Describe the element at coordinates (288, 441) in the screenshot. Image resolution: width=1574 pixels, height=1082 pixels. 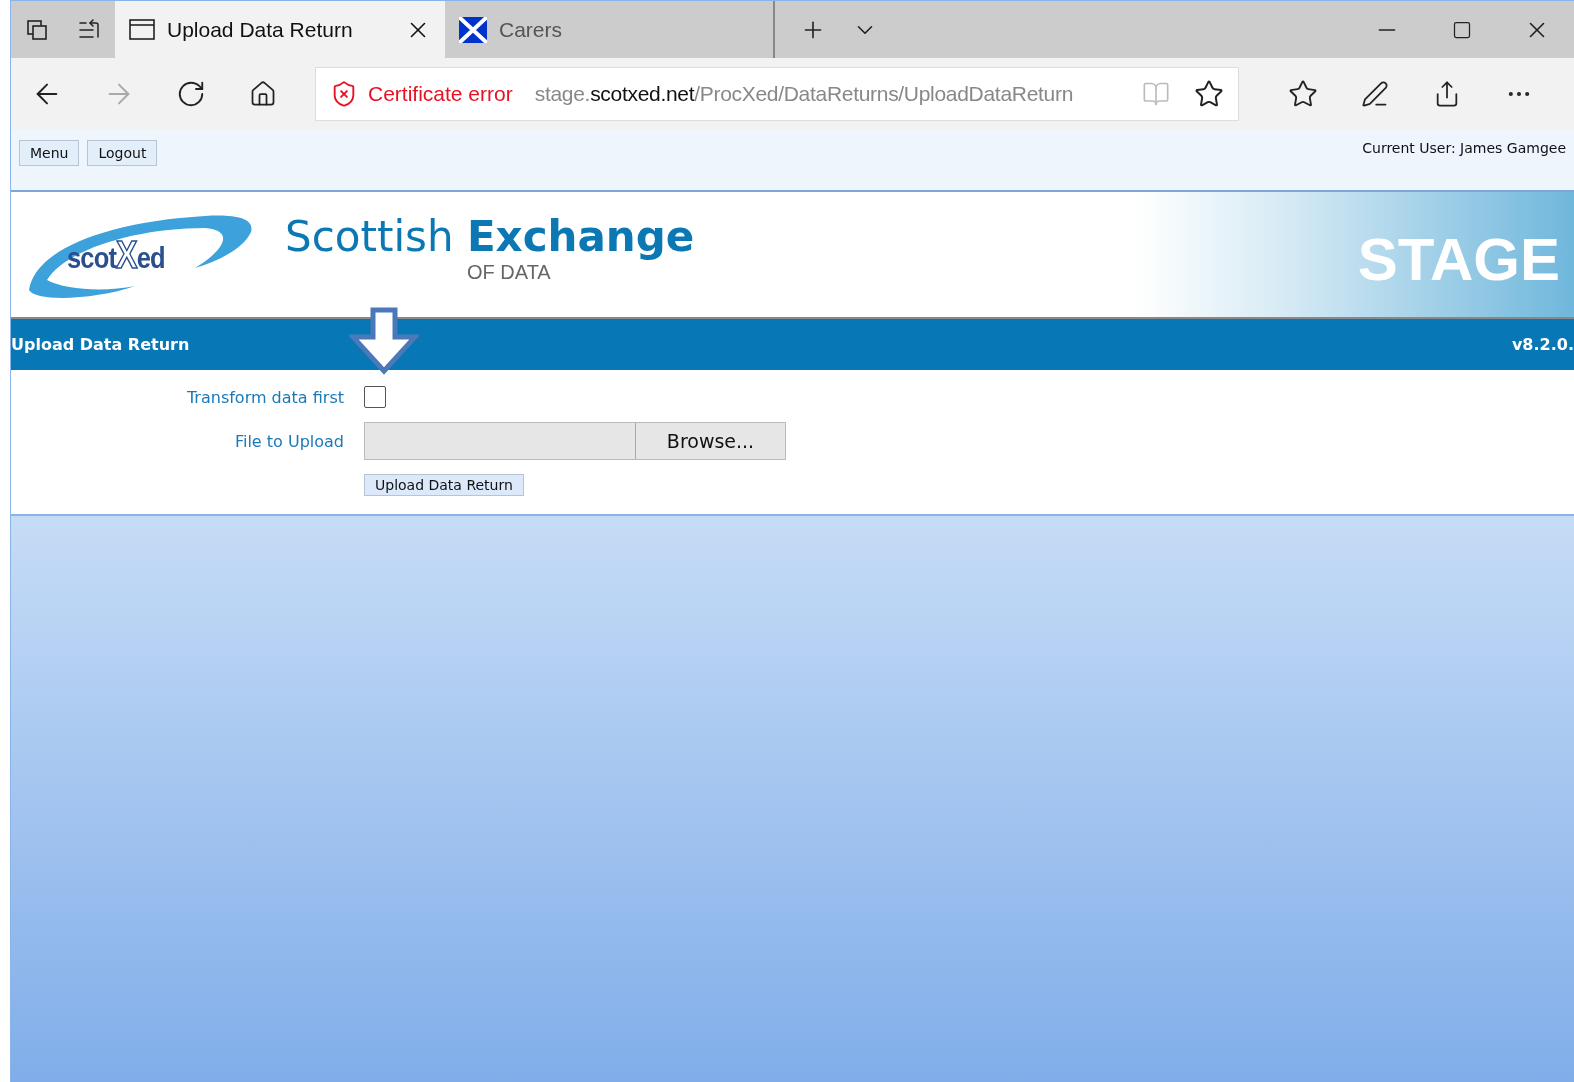
I see `field-label: File to Upload` at that location.